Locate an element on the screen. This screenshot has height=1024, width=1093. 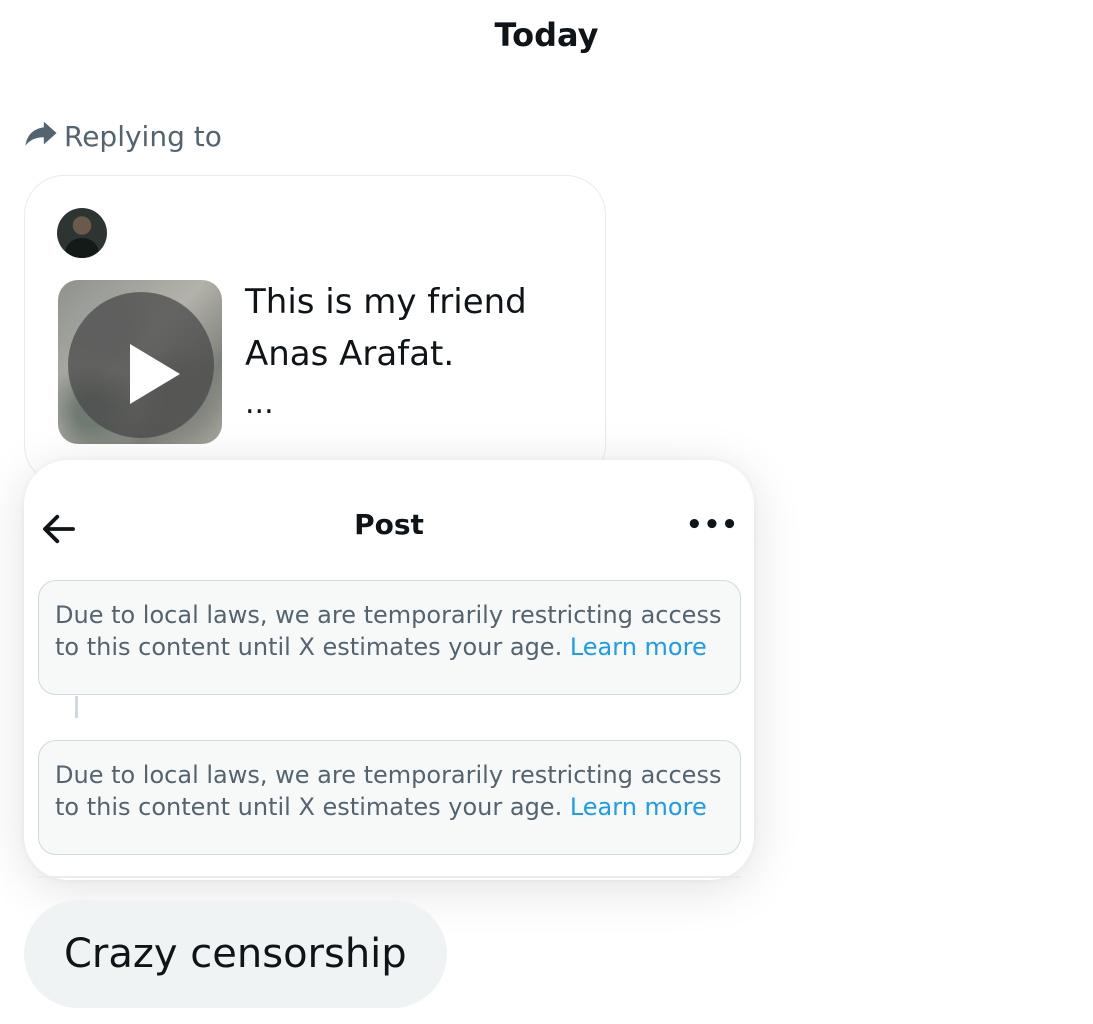
message-bubble: Crazy censorship is located at coordinates (235, 954).